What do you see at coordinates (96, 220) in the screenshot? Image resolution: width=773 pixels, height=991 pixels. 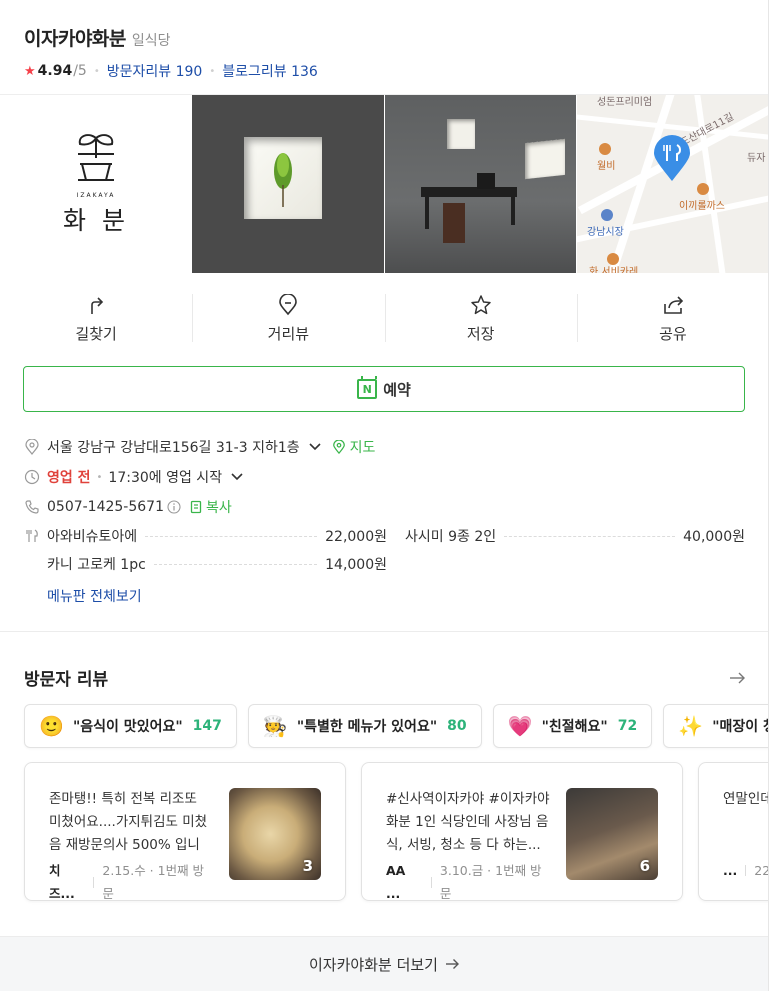 I see `logo-text: 화 분` at bounding box center [96, 220].